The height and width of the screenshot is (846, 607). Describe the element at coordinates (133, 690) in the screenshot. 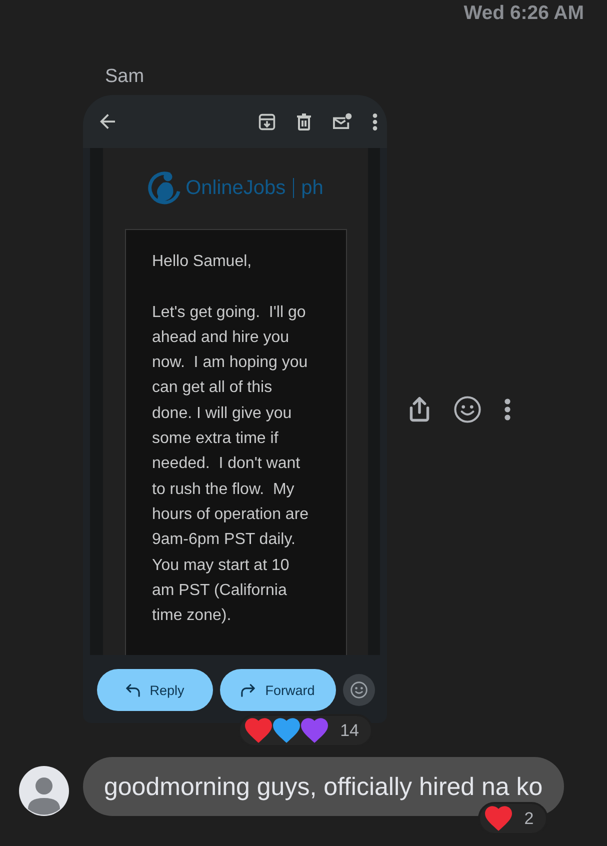

I see `reply-arrow-icon` at that location.